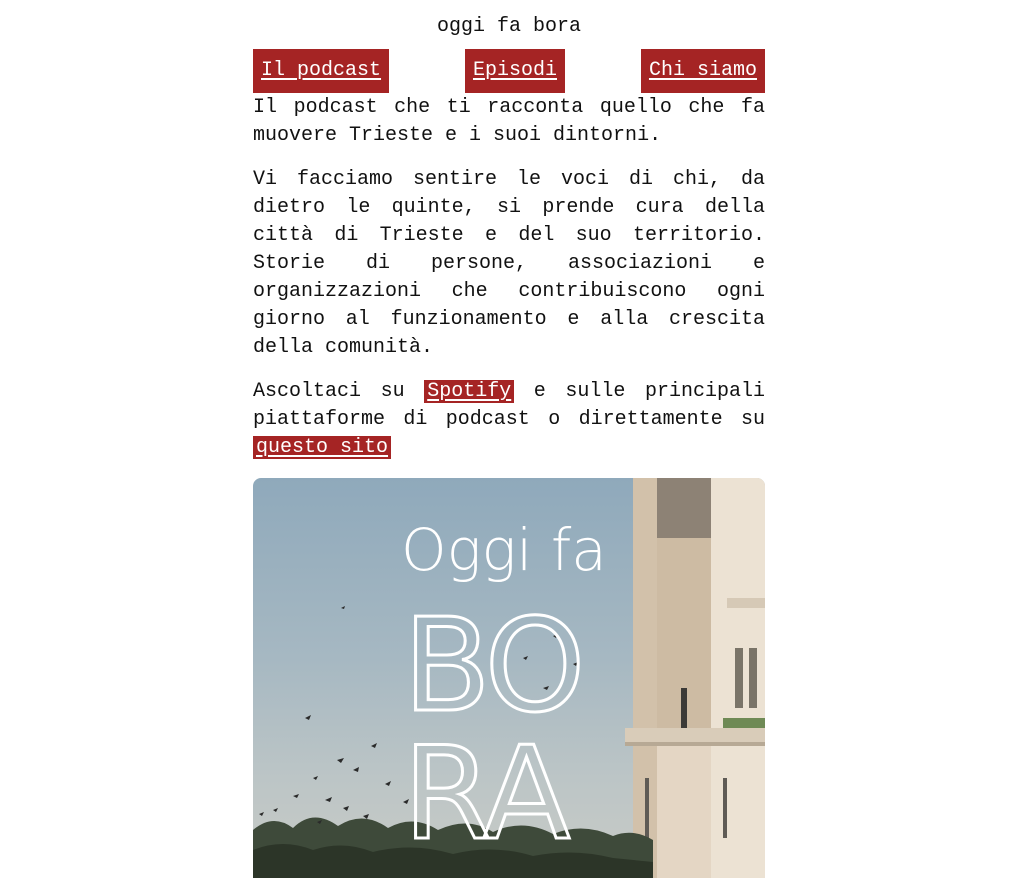 The width and height of the screenshot is (1010, 878). What do you see at coordinates (486, 794) in the screenshot?
I see `cover-title-line3: RA` at bounding box center [486, 794].